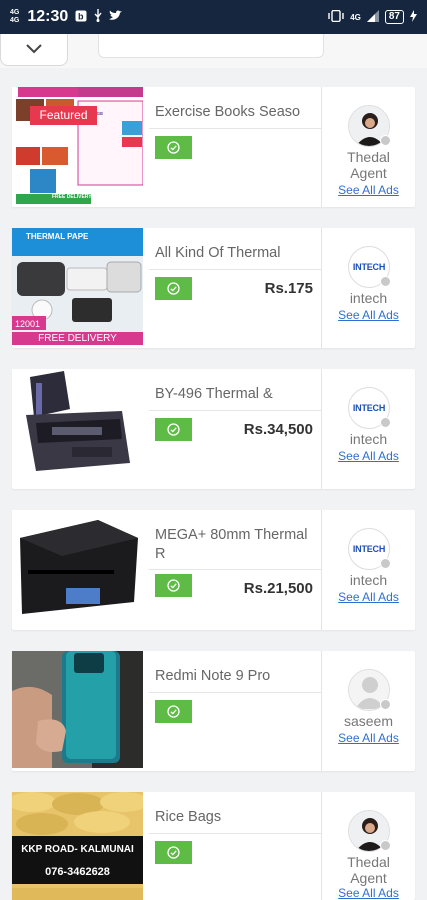 The height and width of the screenshot is (900, 427). I want to click on chevron-down-icon, so click(34, 50).